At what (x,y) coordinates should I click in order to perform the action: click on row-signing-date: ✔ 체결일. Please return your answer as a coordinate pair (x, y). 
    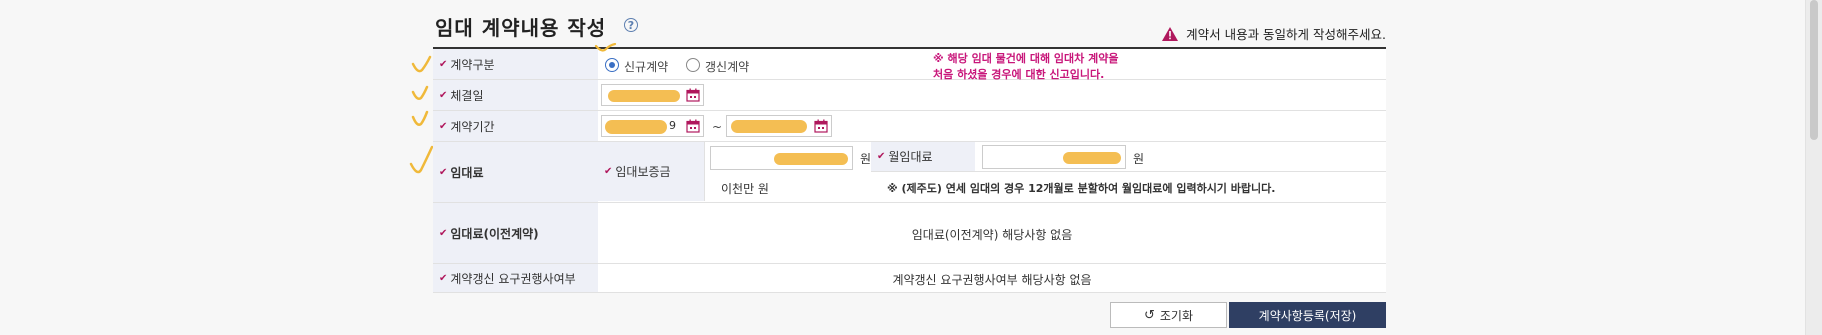
    Looking at the image, I should click on (909, 95).